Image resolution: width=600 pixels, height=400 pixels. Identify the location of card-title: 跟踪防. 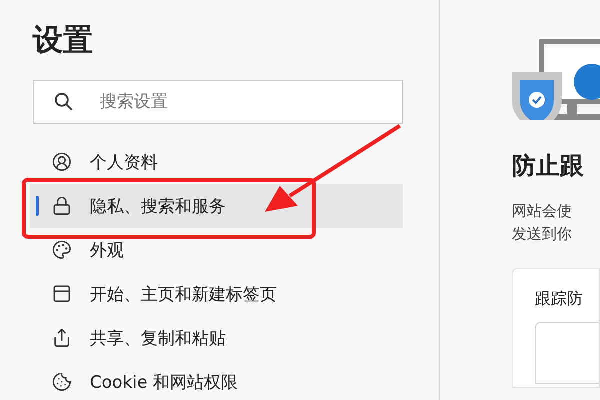
(559, 299).